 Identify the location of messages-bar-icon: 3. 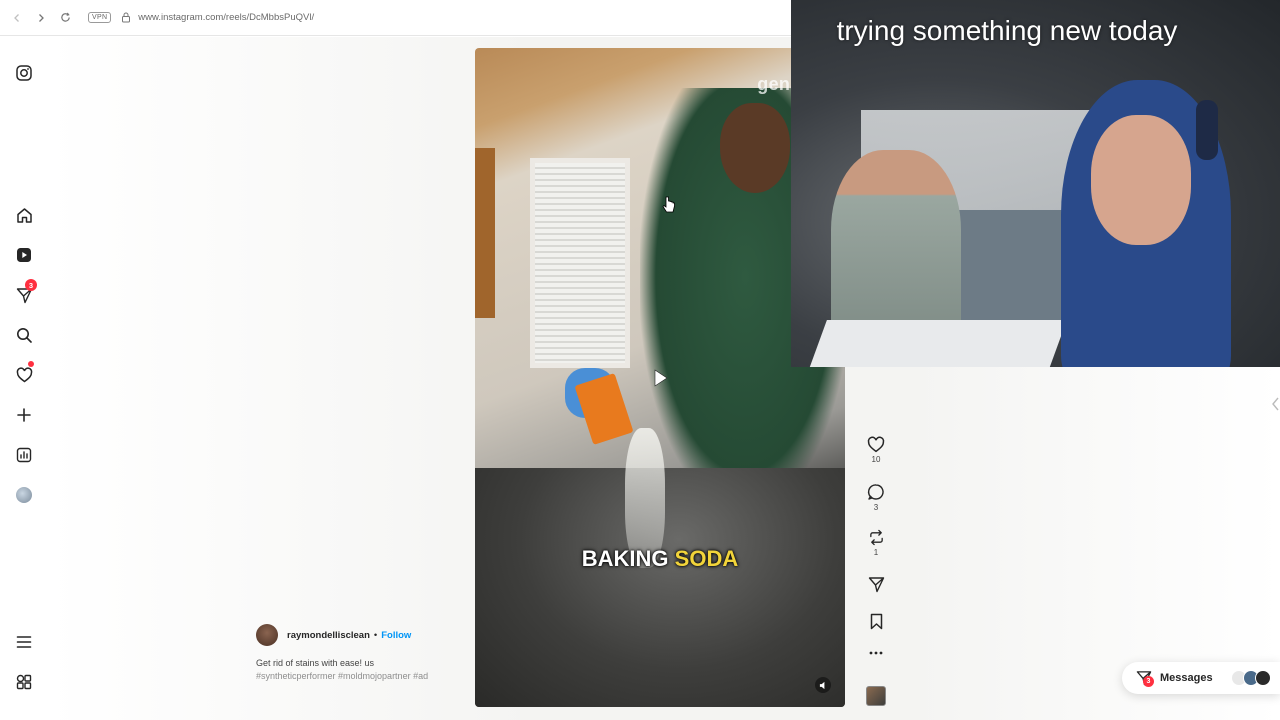
(1144, 678).